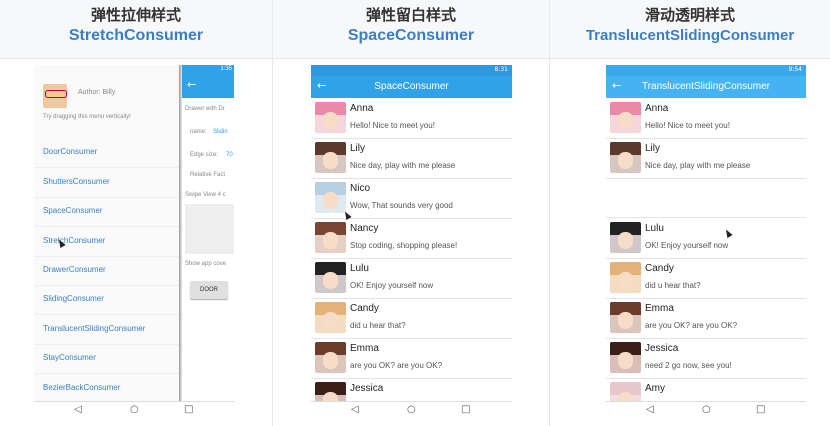 This screenshot has height=426, width=830. I want to click on arrow-left-icon: ←, so click(191, 84).